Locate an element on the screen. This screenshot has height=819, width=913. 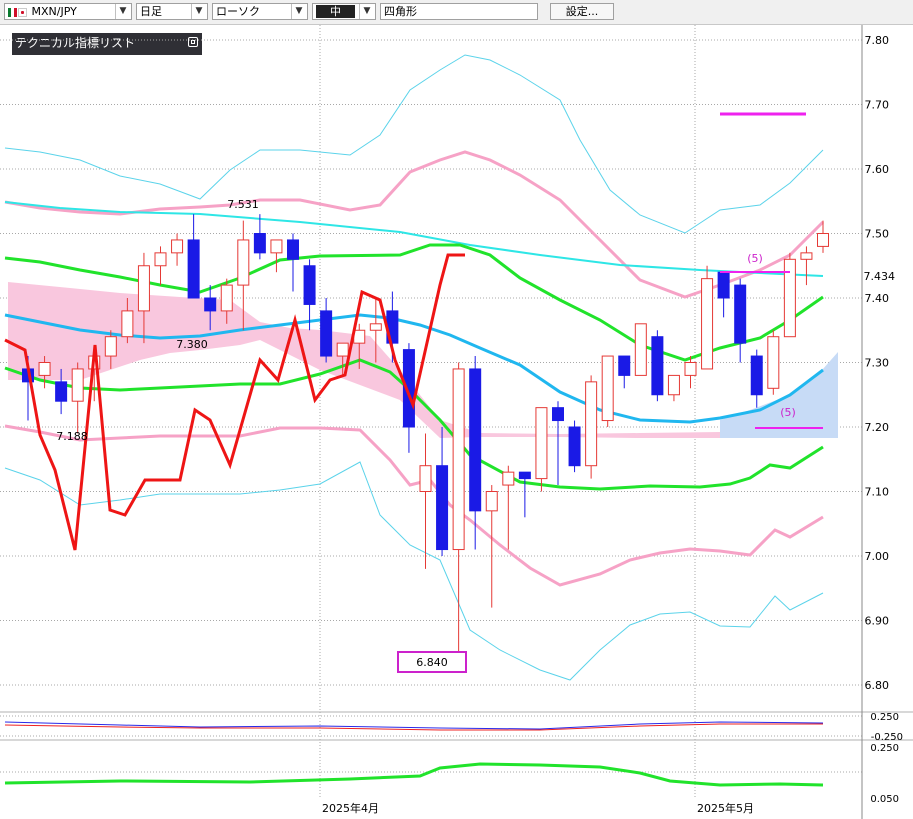
y-tick-label: 7.80 is located at coordinates (877, 40).